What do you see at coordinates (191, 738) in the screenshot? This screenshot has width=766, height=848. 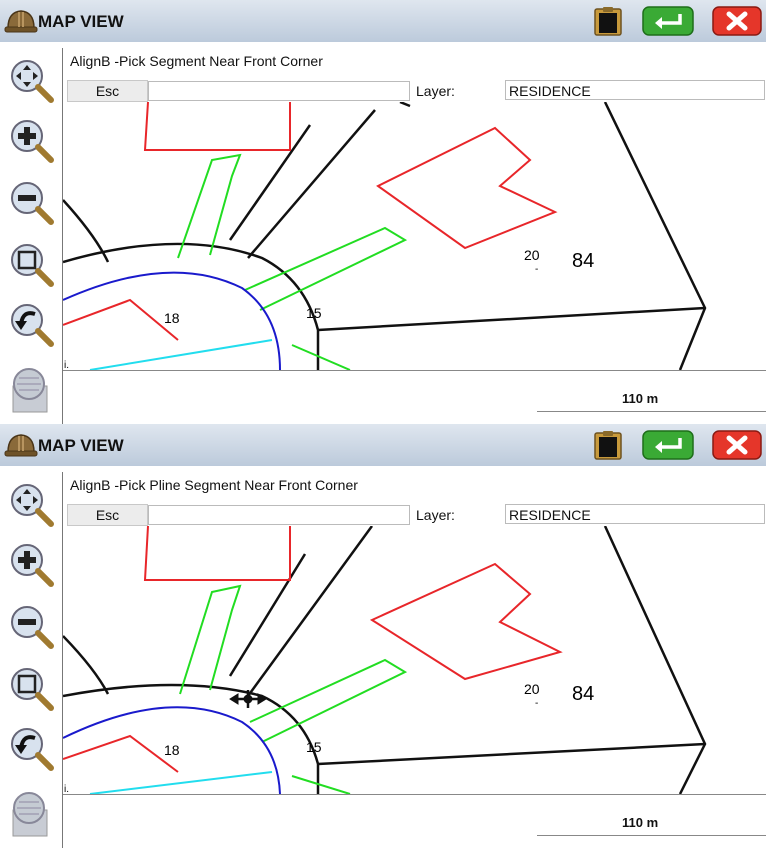 I see `road-arc-outer` at bounding box center [191, 738].